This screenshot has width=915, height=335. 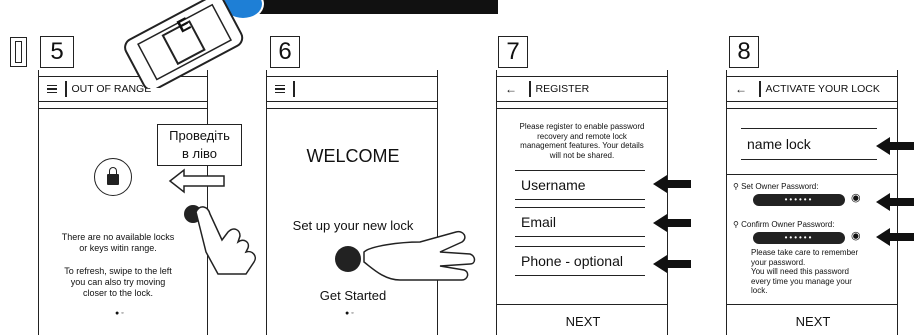 I want to click on get-started-icon, so click(x=348, y=259).